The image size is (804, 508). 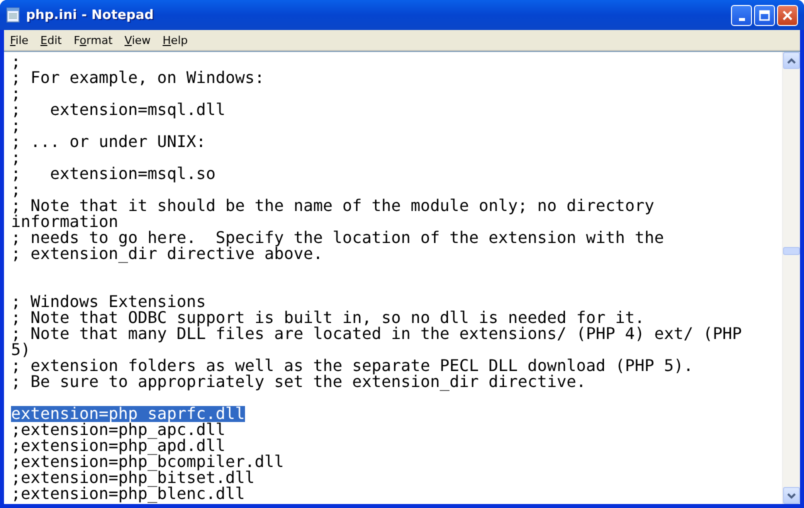 What do you see at coordinates (13, 15) in the screenshot?
I see `notepad-icon` at bounding box center [13, 15].